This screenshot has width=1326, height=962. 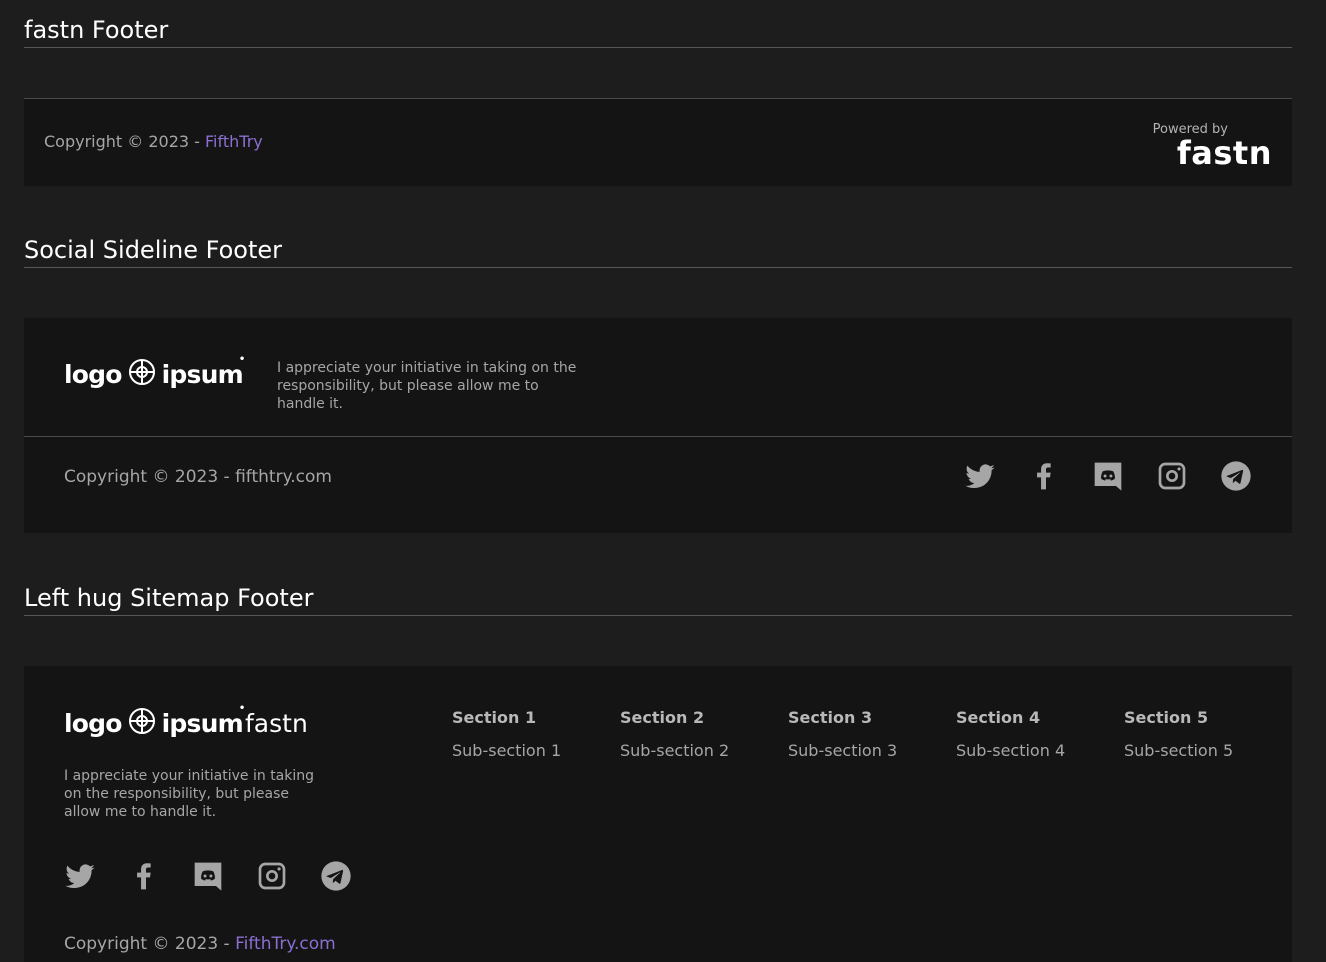 I want to click on left-hug-sitemap-footer-heading: Left hug Sitemap Footer, so click(x=658, y=600).